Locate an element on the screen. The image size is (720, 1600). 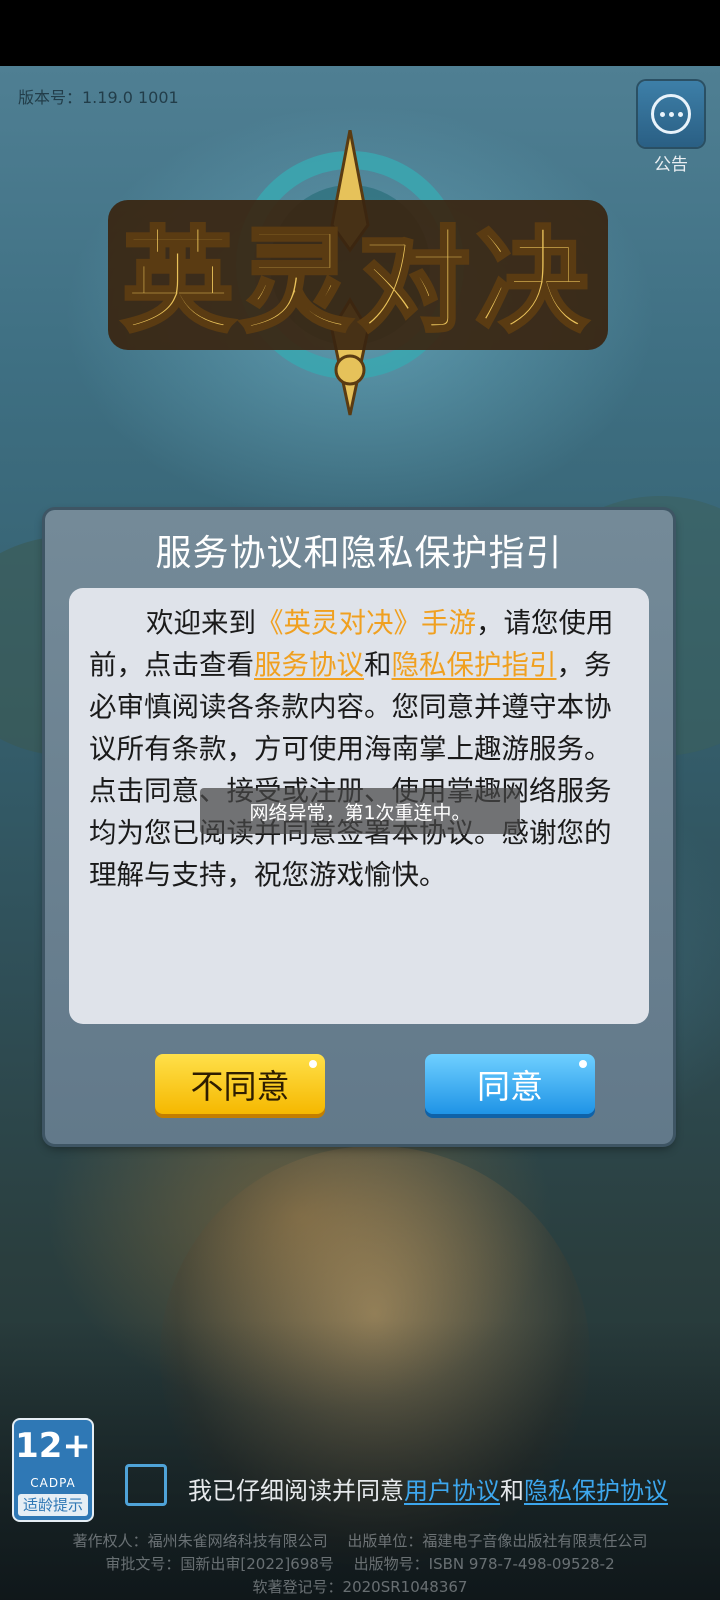
disagree-label: 不同意 is located at coordinates (240, 1086).